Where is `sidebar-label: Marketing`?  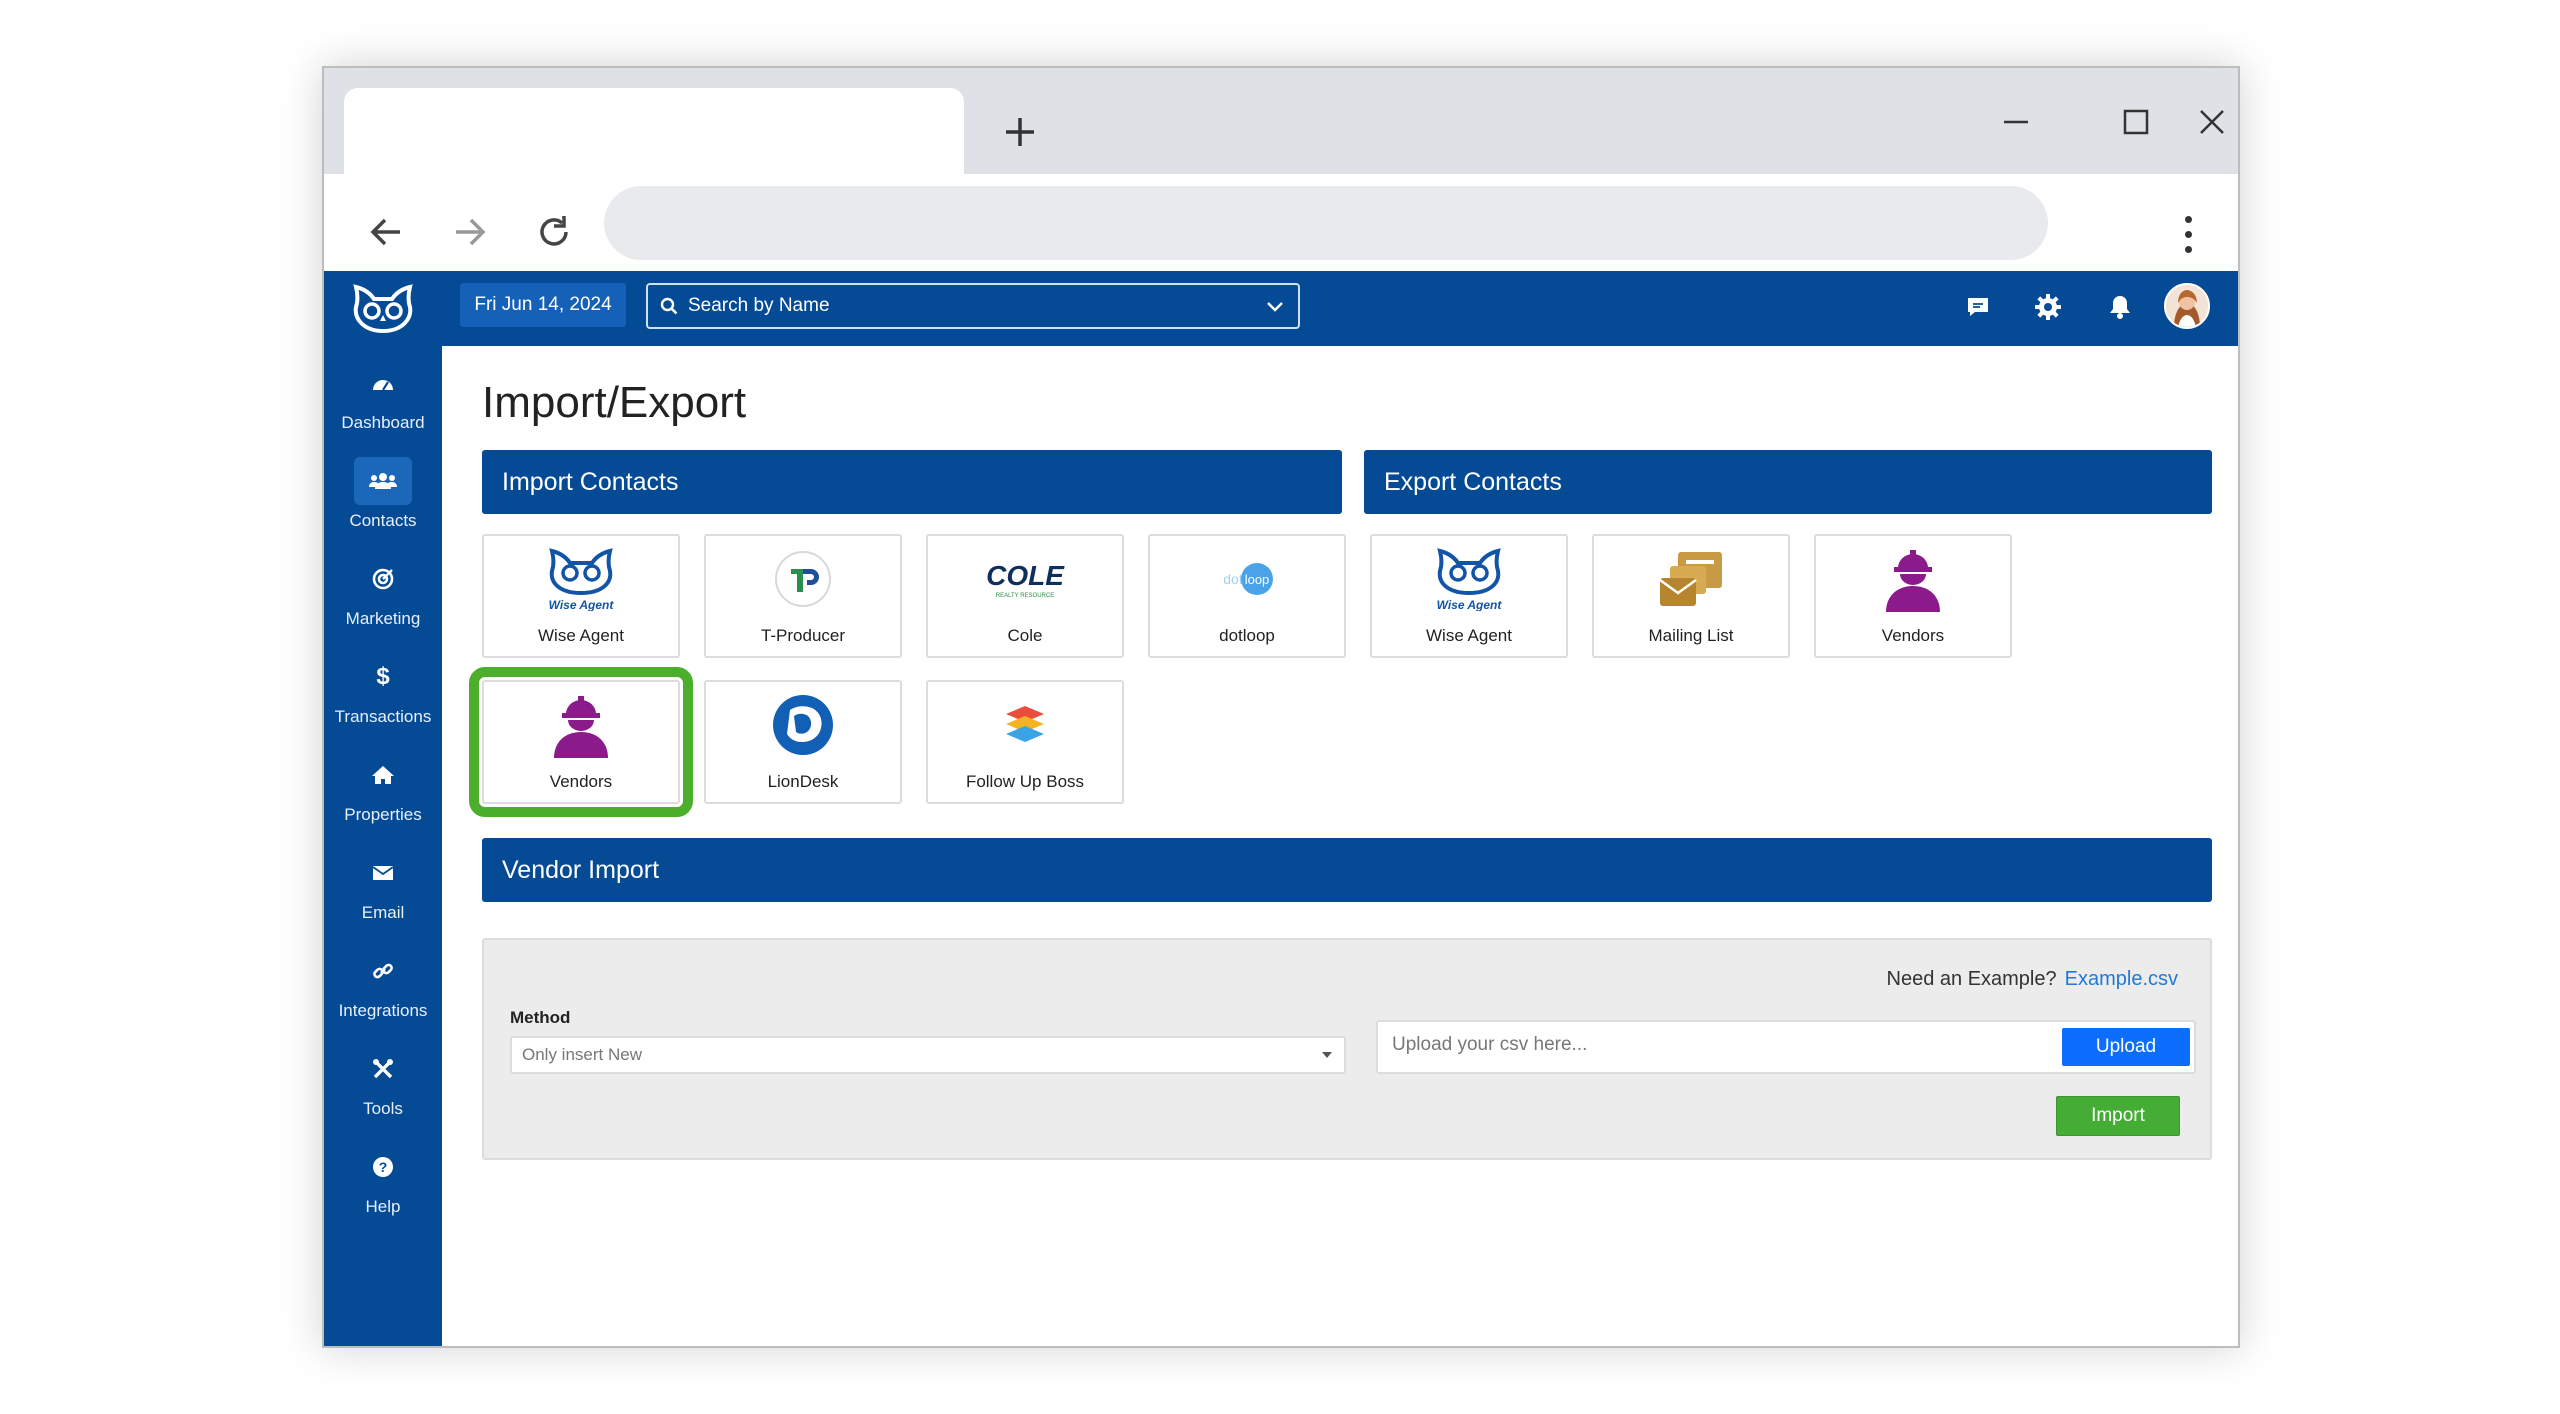
sidebar-label: Marketing is located at coordinates (383, 618).